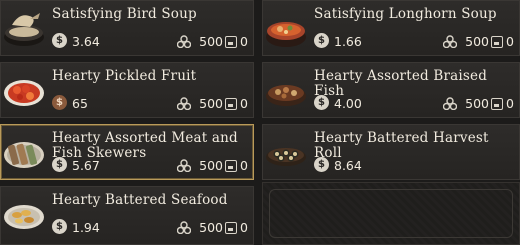 This screenshot has width=520, height=245. I want to click on item-price: 1.66, so click(348, 41).